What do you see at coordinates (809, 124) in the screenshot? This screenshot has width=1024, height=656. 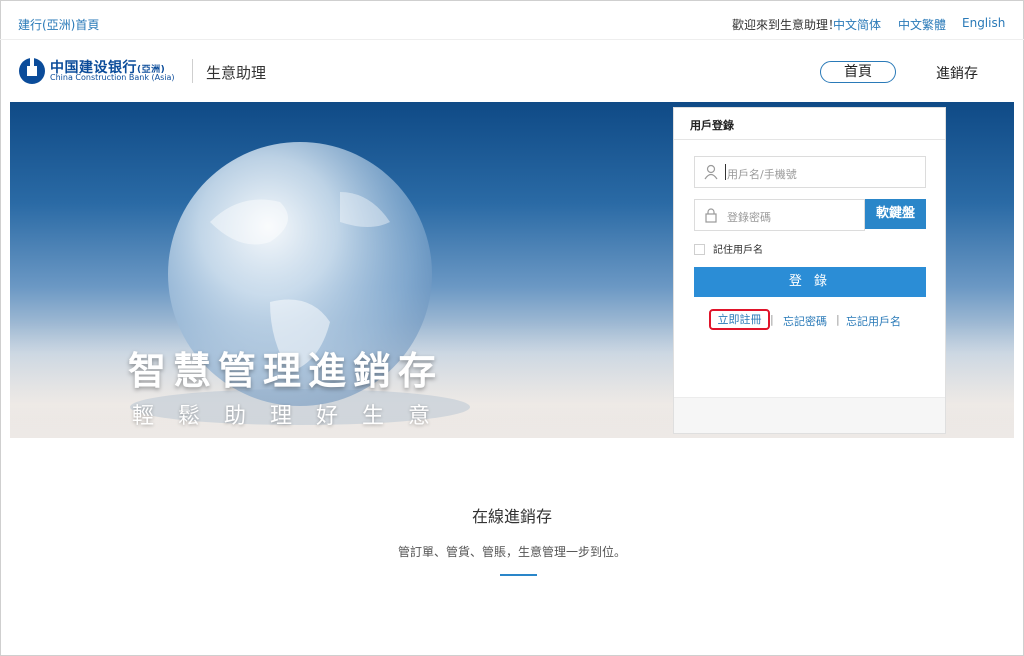 I see `login-title: 用戶登錄` at bounding box center [809, 124].